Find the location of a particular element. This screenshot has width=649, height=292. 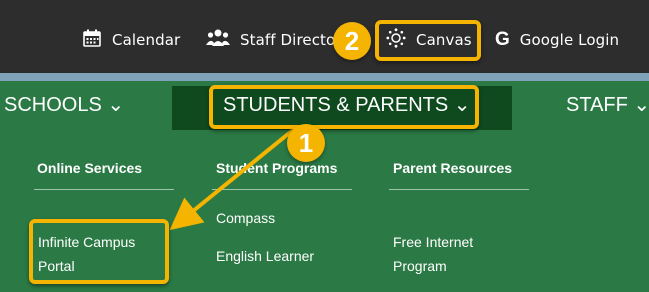

highlight-infinite-campus-portal is located at coordinates (99, 251).